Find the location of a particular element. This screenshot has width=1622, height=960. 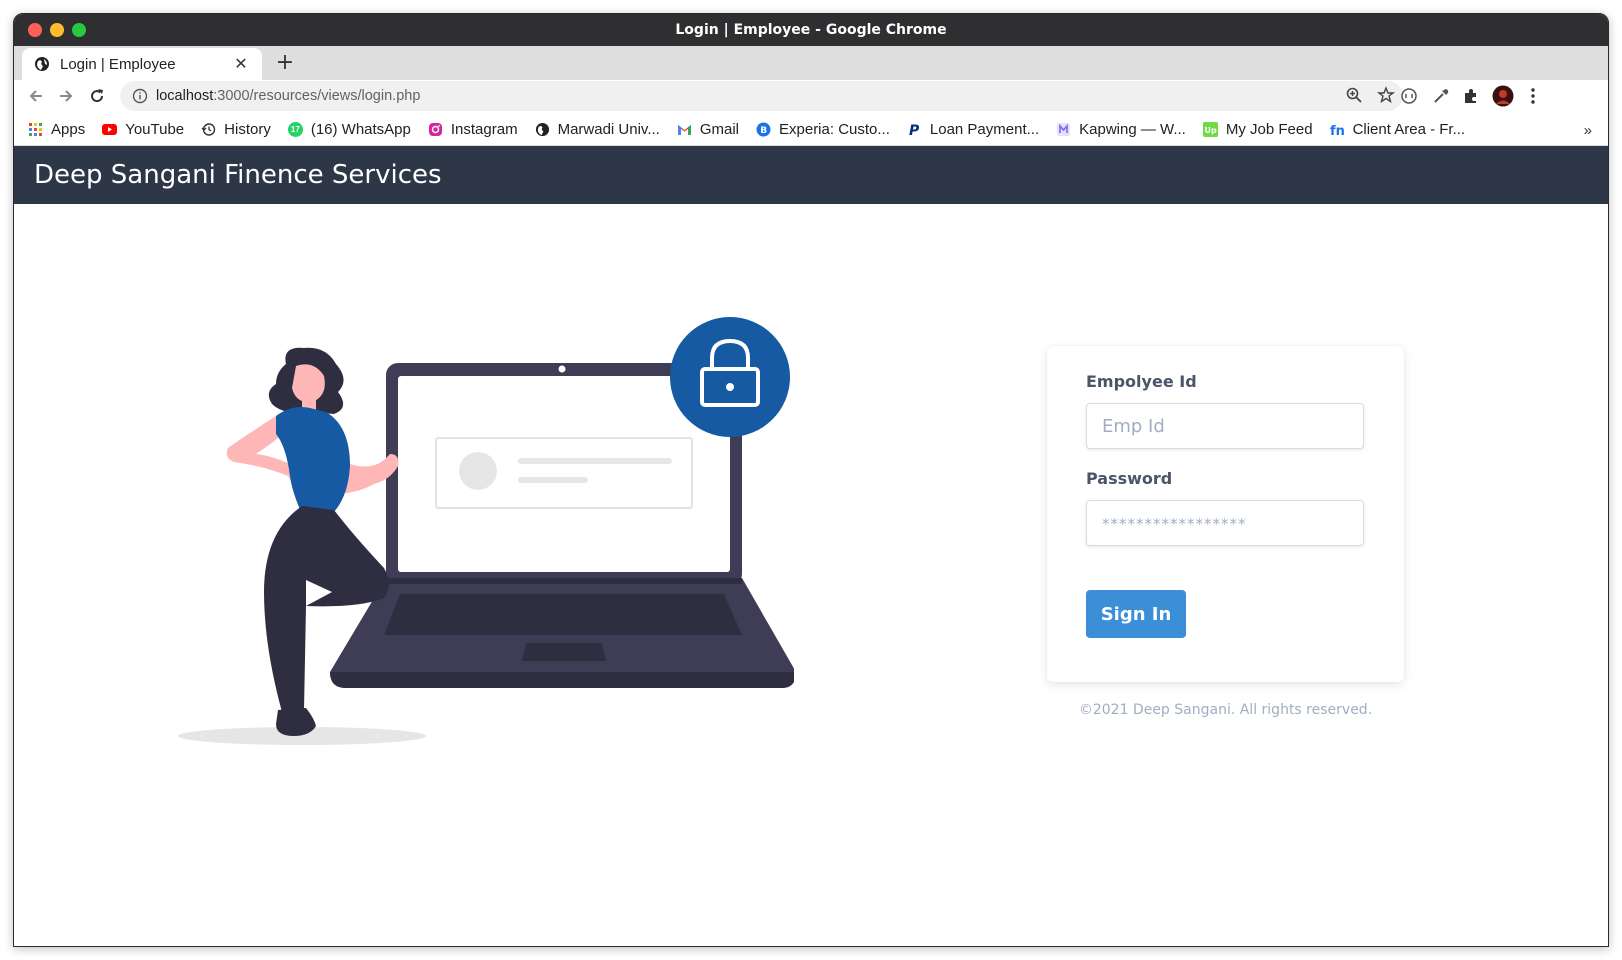

apps-grid-icon is located at coordinates (35, 129).